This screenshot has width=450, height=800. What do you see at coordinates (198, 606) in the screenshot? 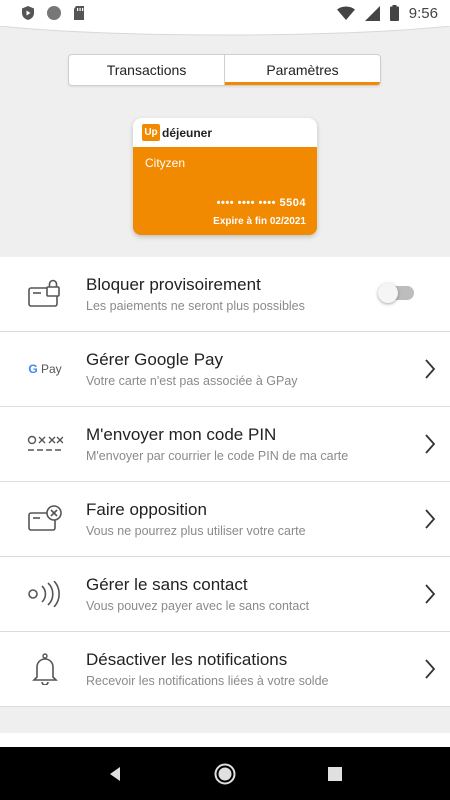
I see `row-subtitle: Vous pouvez payer avec le sans contact` at bounding box center [198, 606].